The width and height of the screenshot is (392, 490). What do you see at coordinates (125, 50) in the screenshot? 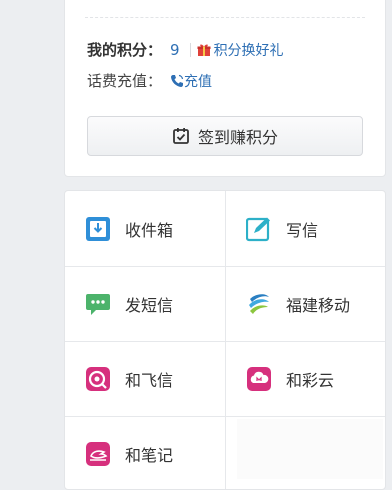
I see `points-label: 我的积分：` at bounding box center [125, 50].